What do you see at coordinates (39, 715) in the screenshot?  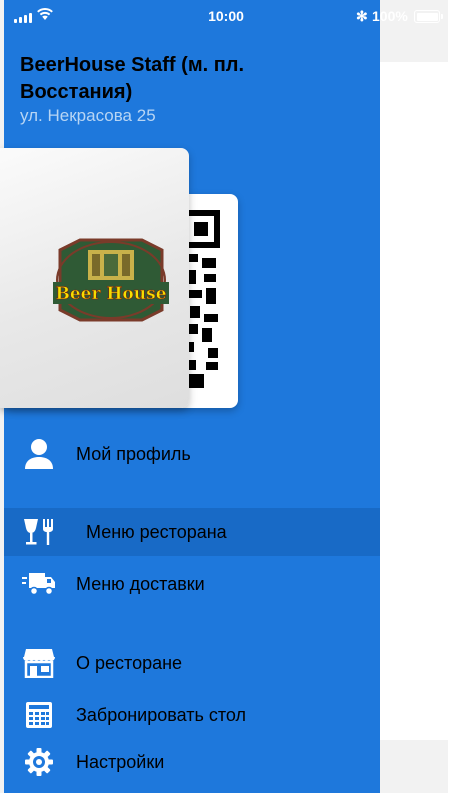 I see `calendar-icon` at bounding box center [39, 715].